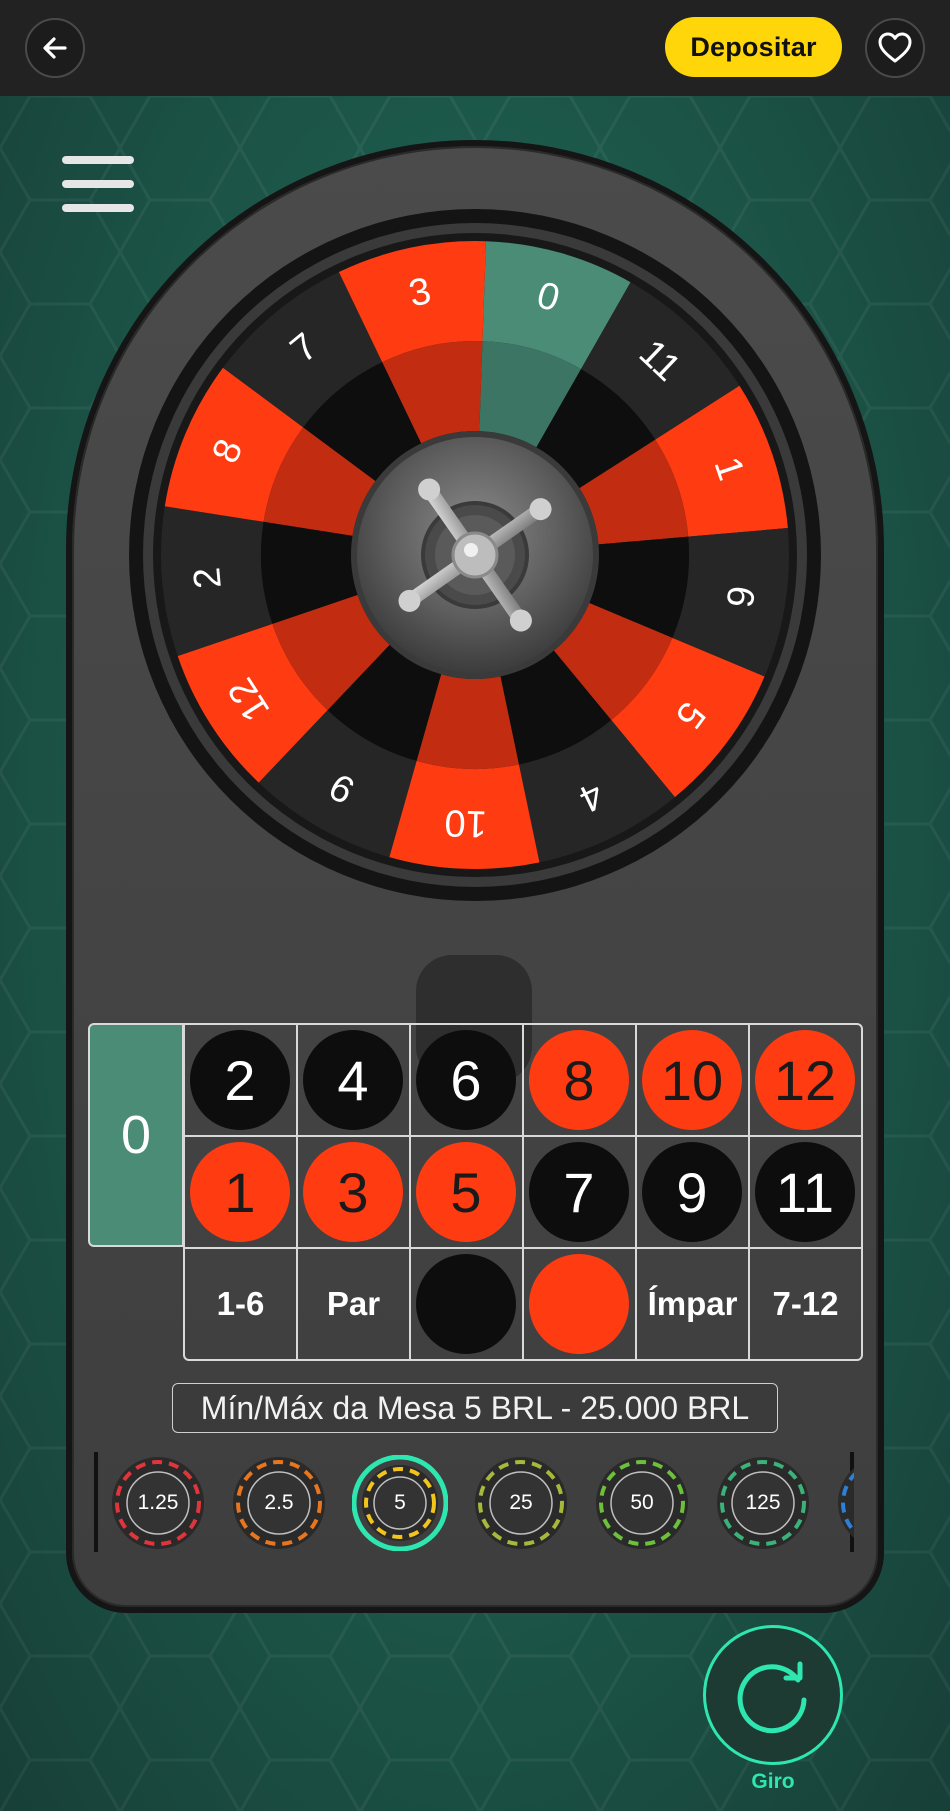 The height and width of the screenshot is (1811, 950). I want to click on bet-red-color, so click(579, 1304).